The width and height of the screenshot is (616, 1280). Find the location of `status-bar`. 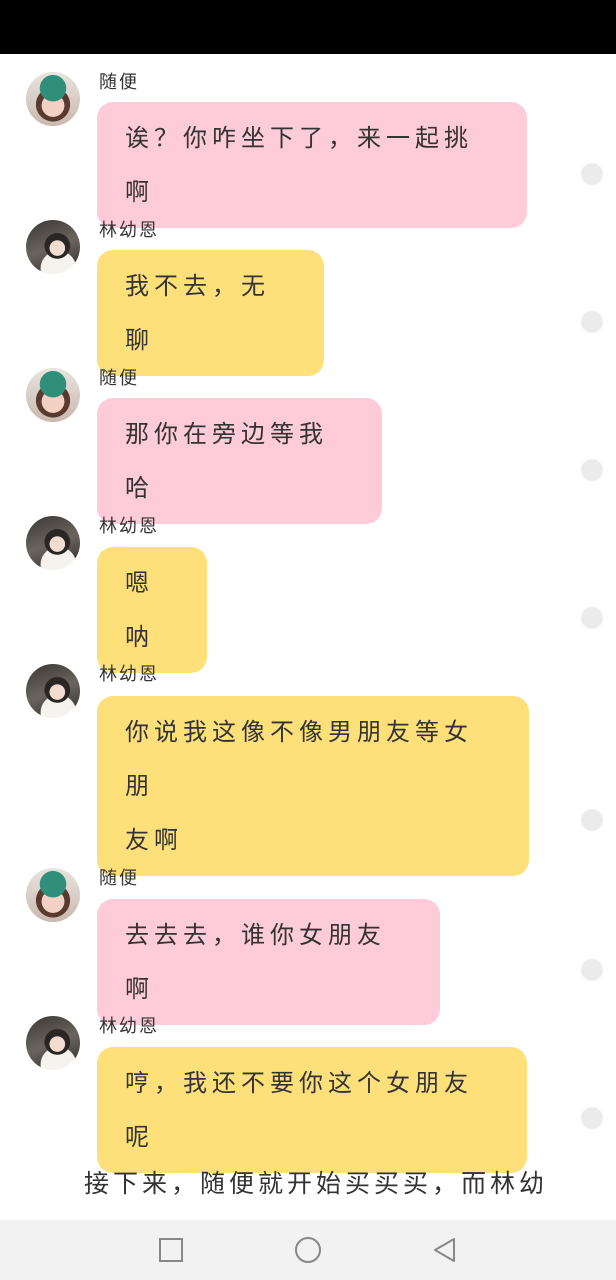

status-bar is located at coordinates (308, 27).